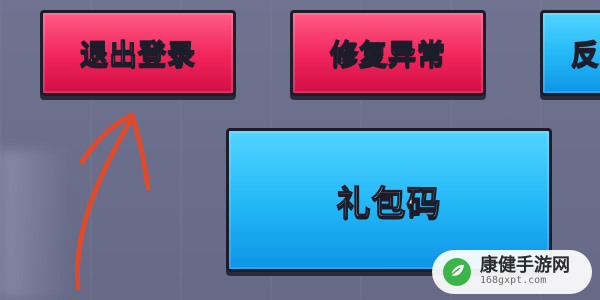 The width and height of the screenshot is (600, 300). Describe the element at coordinates (513, 281) in the screenshot. I see `watermark-subtitle: 168gxpt.com` at that location.